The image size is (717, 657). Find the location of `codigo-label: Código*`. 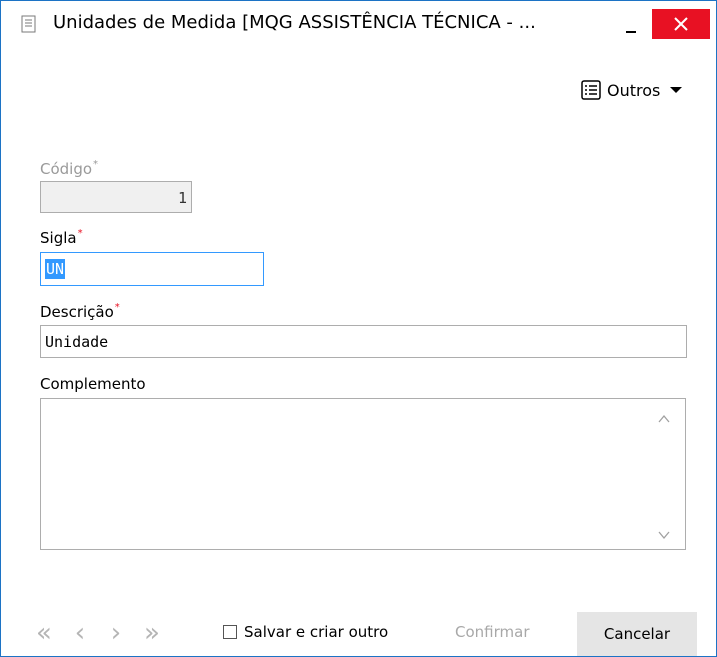

codigo-label: Código* is located at coordinates (69, 168).